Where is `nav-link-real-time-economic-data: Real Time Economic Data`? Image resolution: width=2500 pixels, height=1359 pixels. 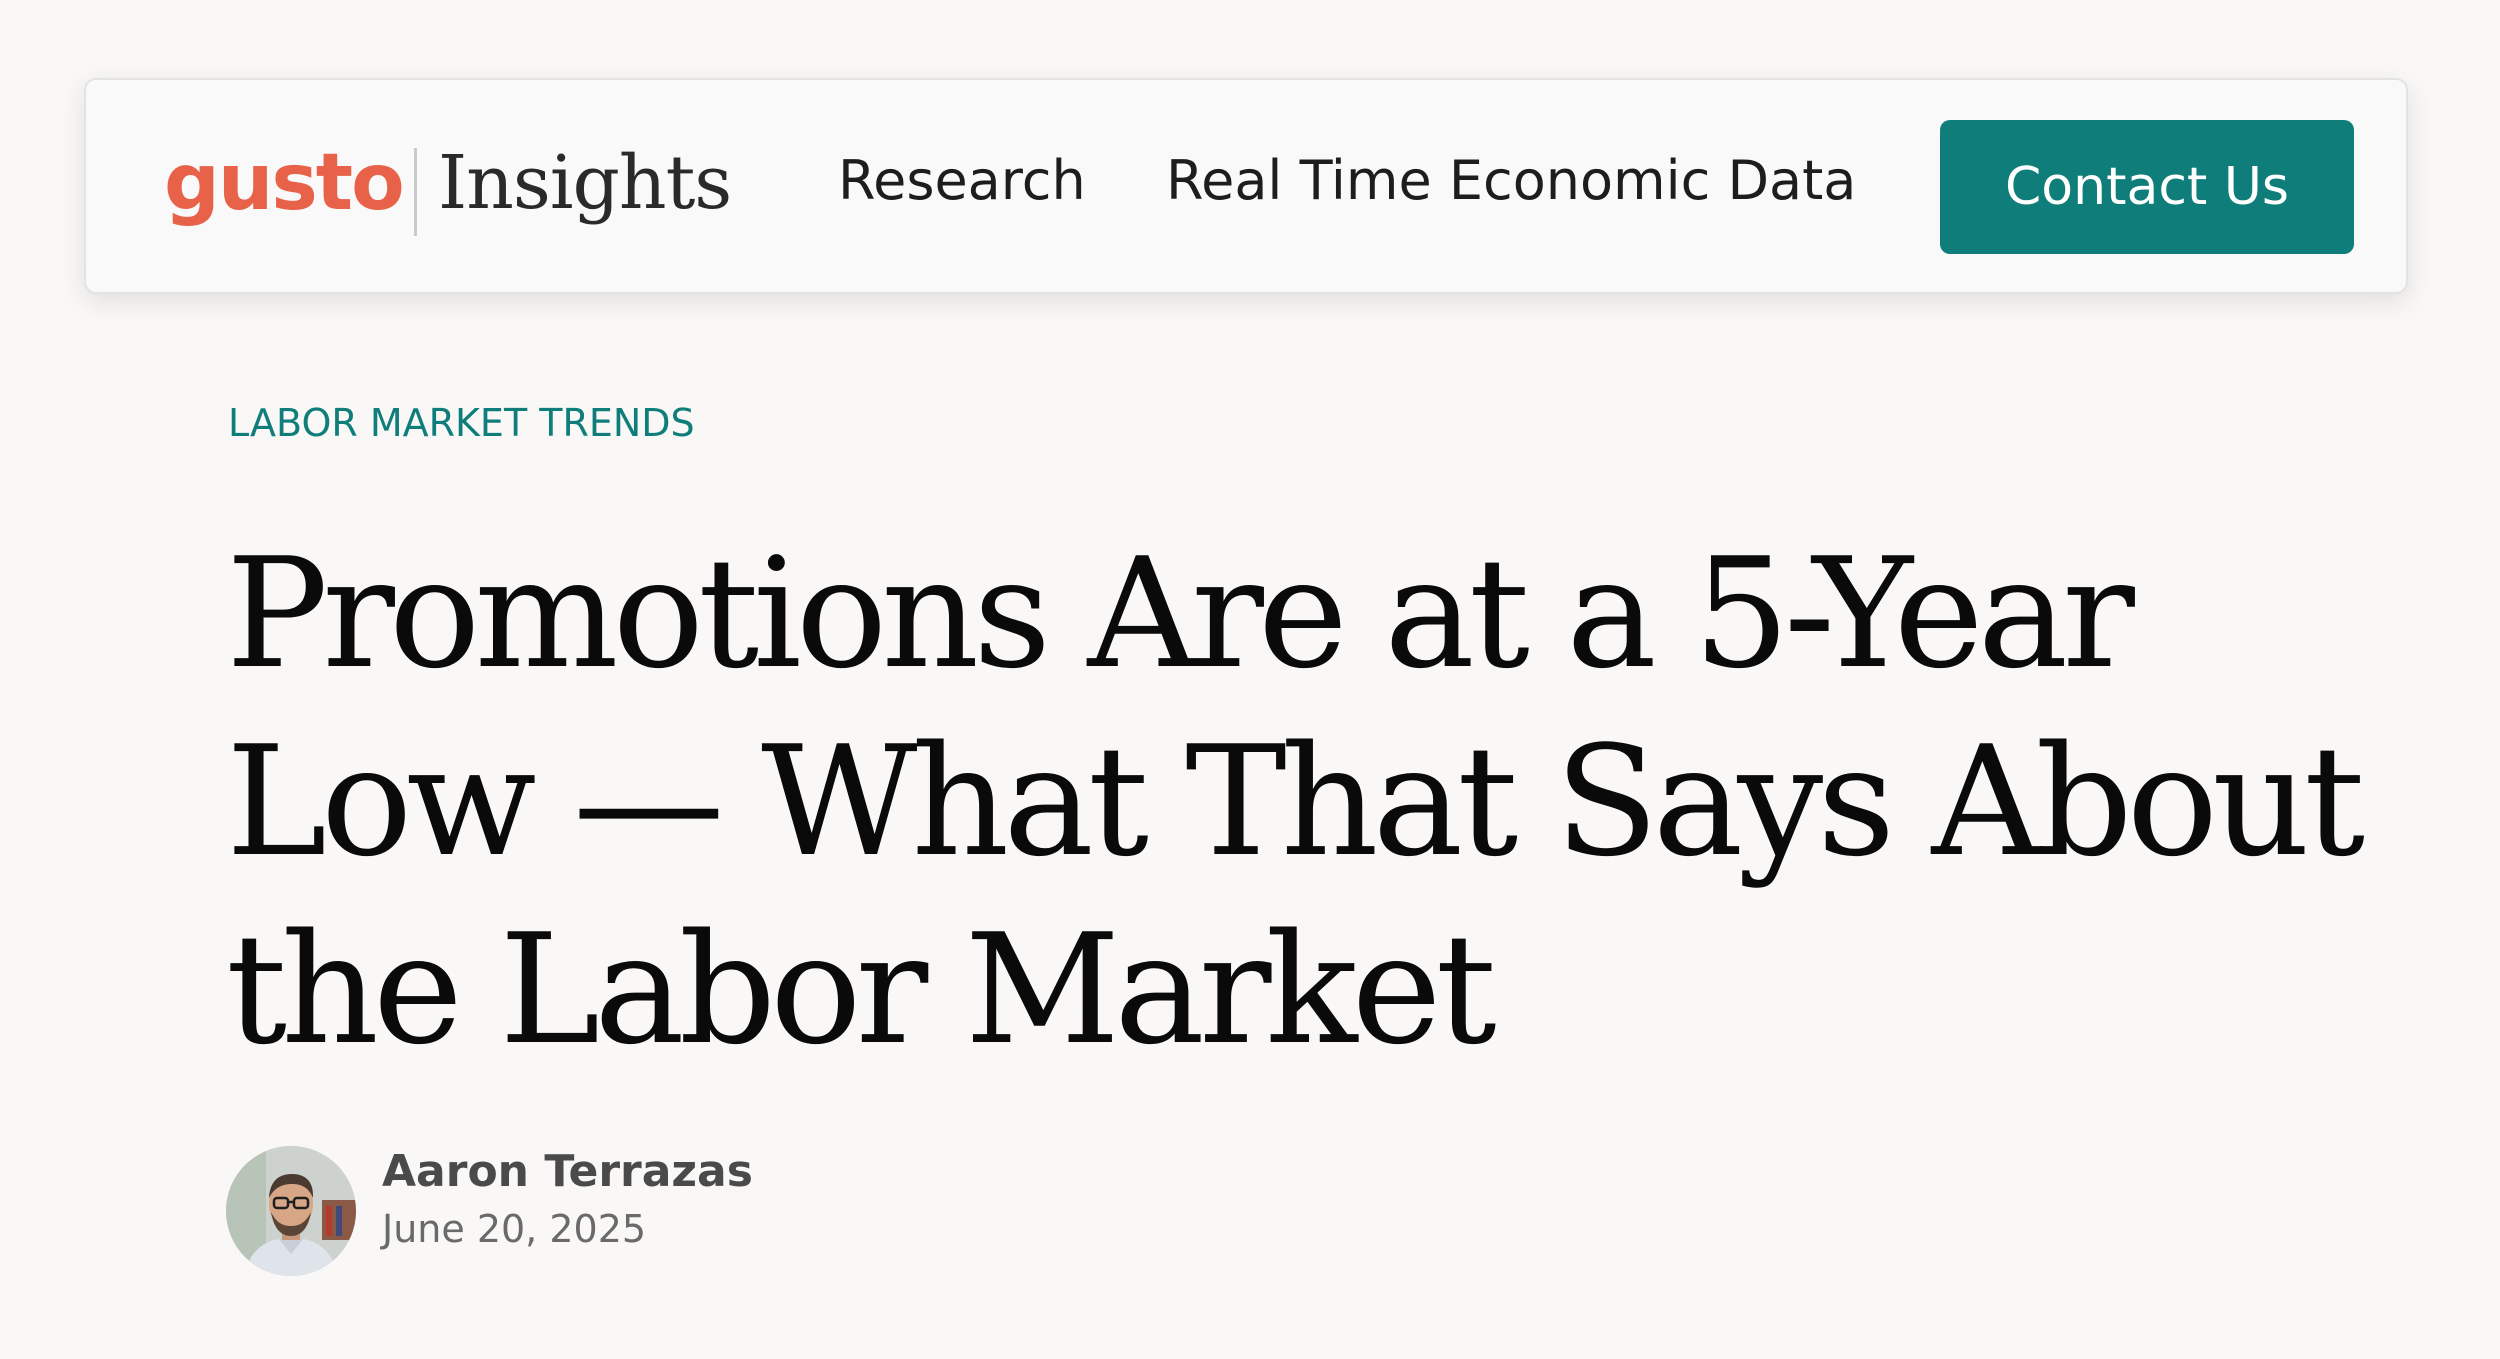
nav-link-real-time-economic-data: Real Time Economic Data is located at coordinates (1511, 181).